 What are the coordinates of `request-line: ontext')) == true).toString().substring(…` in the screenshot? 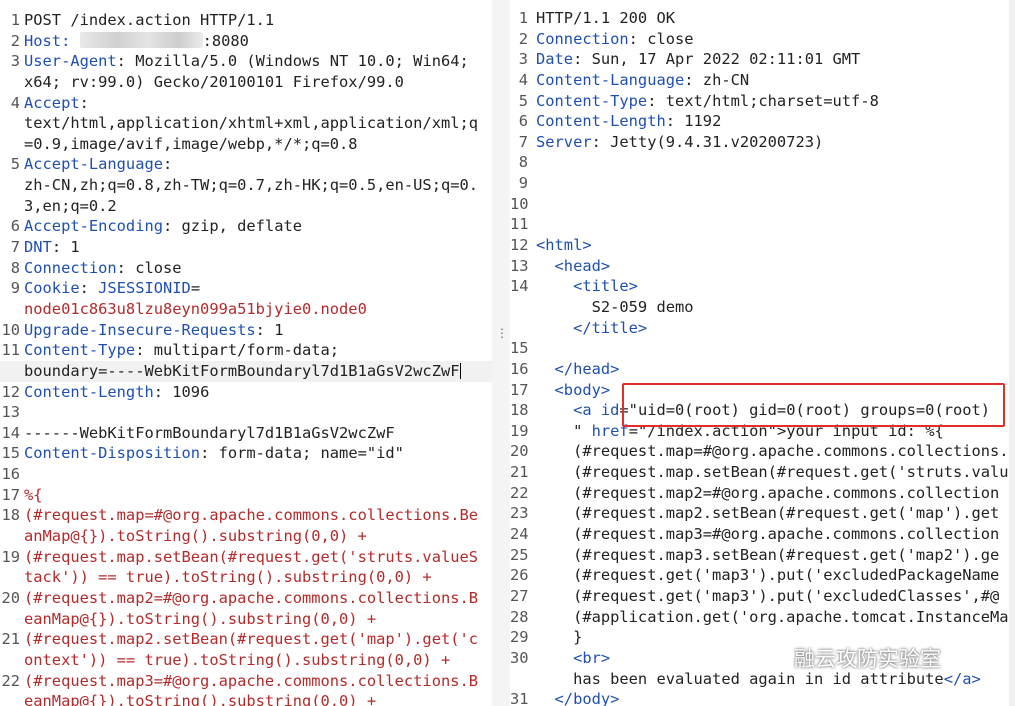 It's located at (246, 660).